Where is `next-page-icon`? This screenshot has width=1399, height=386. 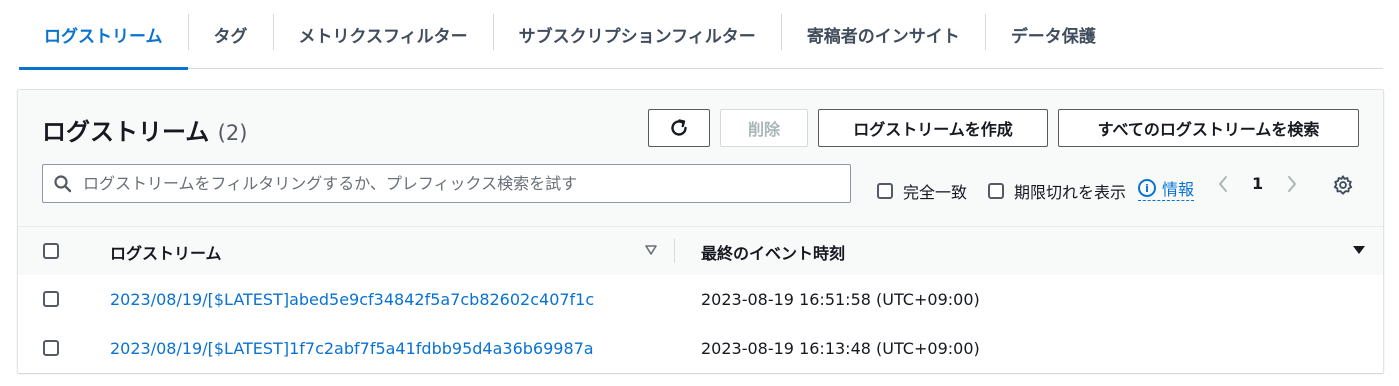
next-page-icon is located at coordinates (1292, 184).